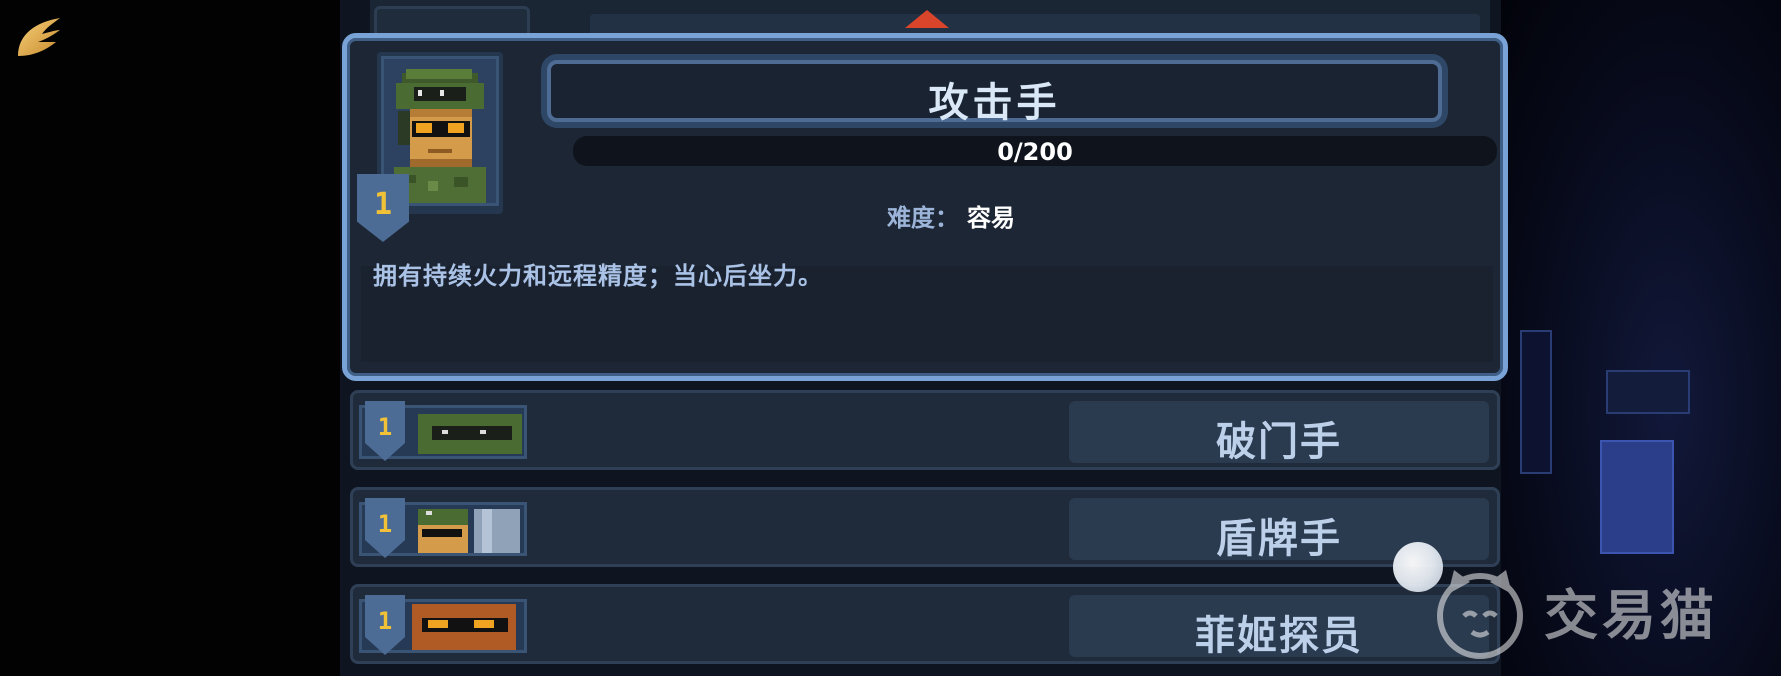 The image size is (1781, 676). I want to click on xp-progress-text: 0/200, so click(1035, 152).